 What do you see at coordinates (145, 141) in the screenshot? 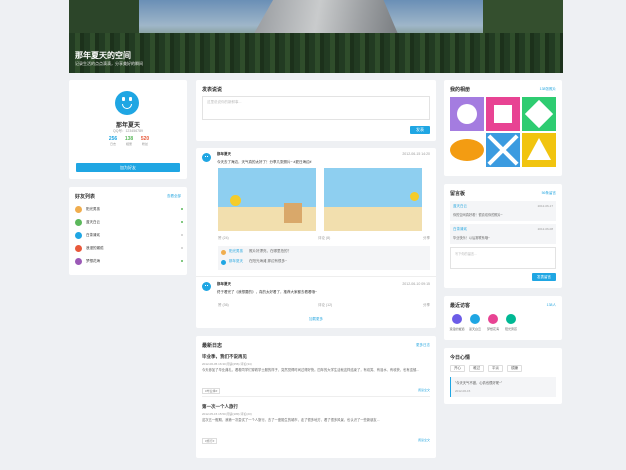
I see `stat-fans: 520 粉丝` at bounding box center [145, 141].